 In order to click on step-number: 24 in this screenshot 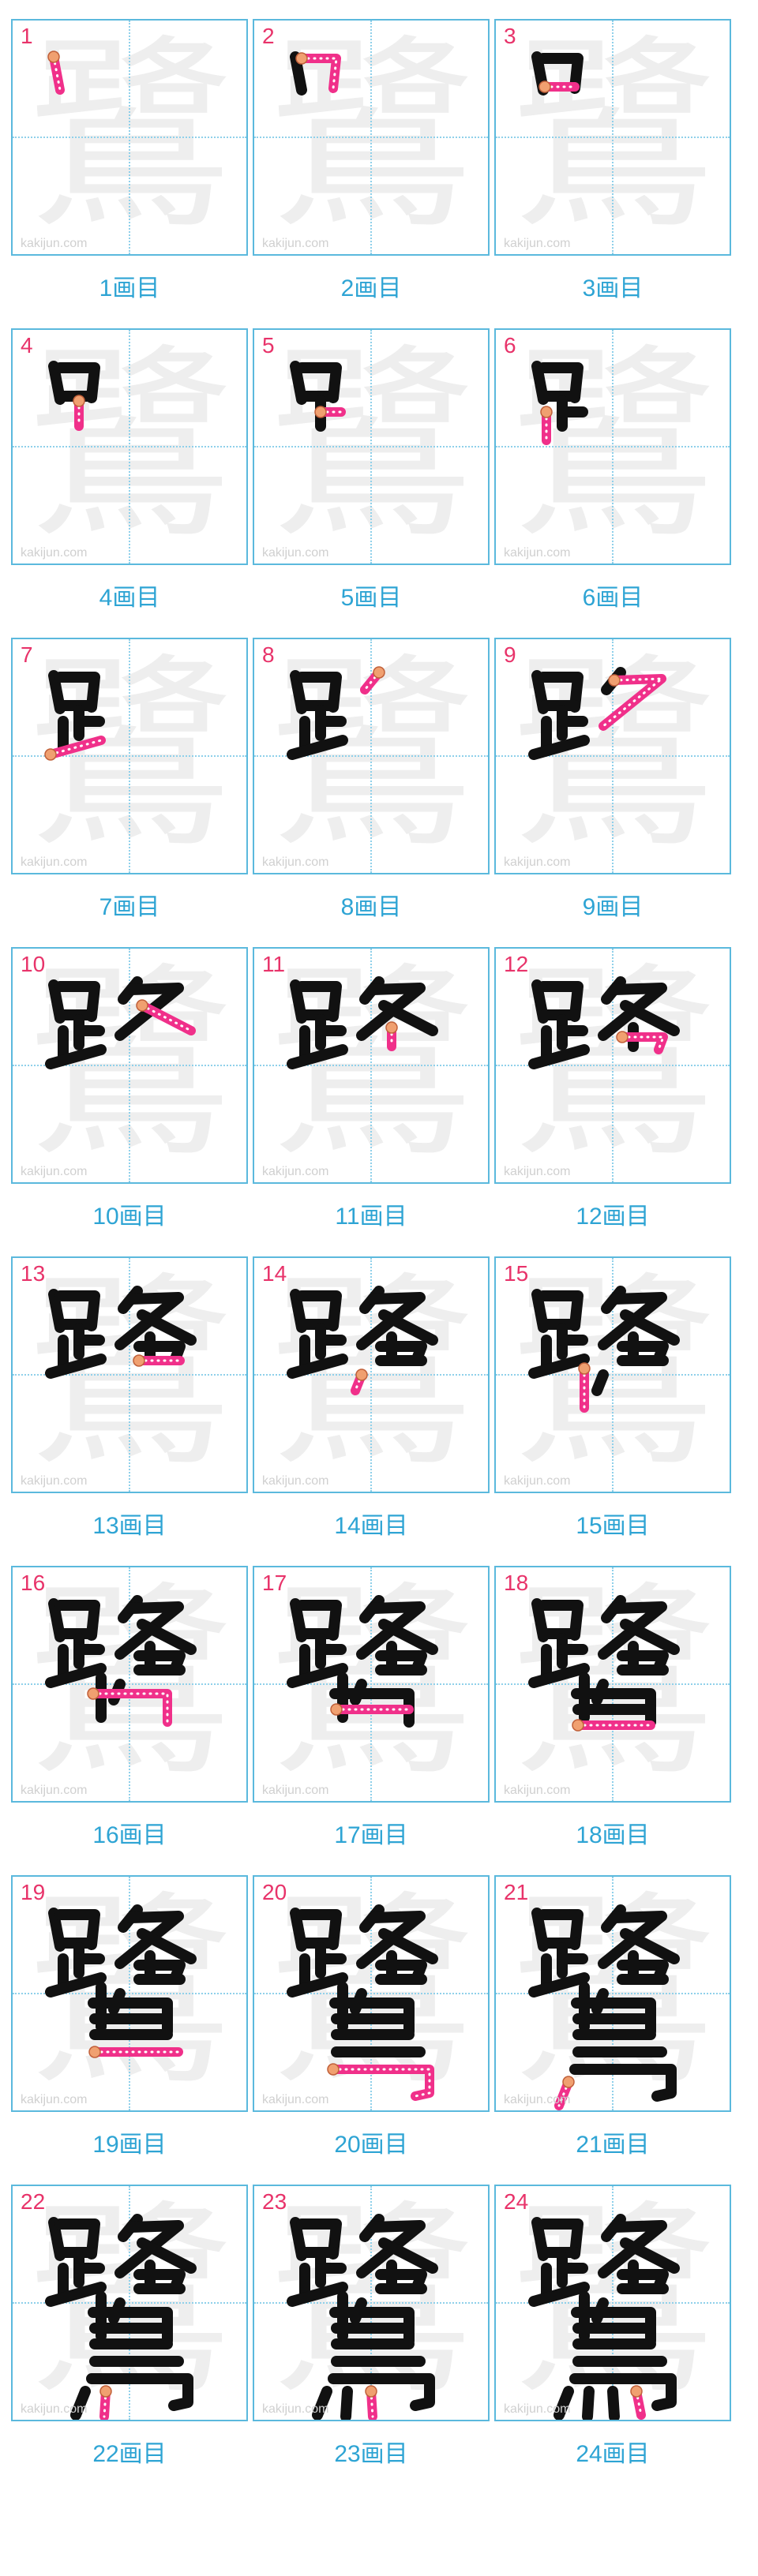, I will do `click(516, 2201)`.